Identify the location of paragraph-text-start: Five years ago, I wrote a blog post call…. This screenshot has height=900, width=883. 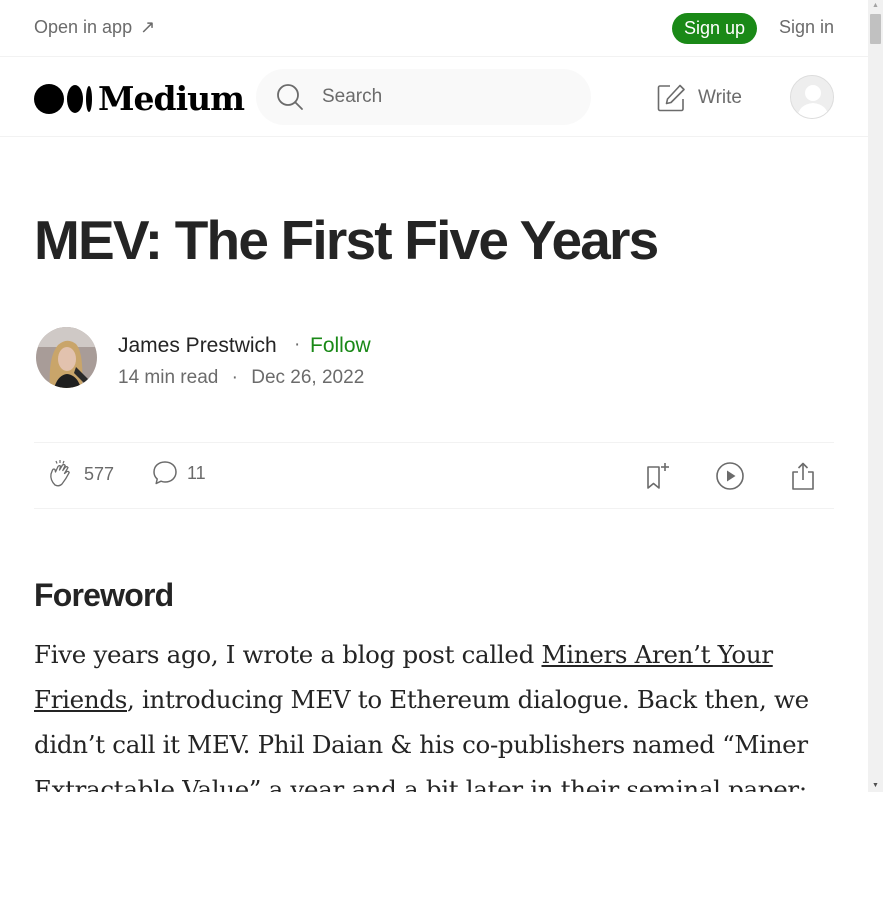
(288, 654).